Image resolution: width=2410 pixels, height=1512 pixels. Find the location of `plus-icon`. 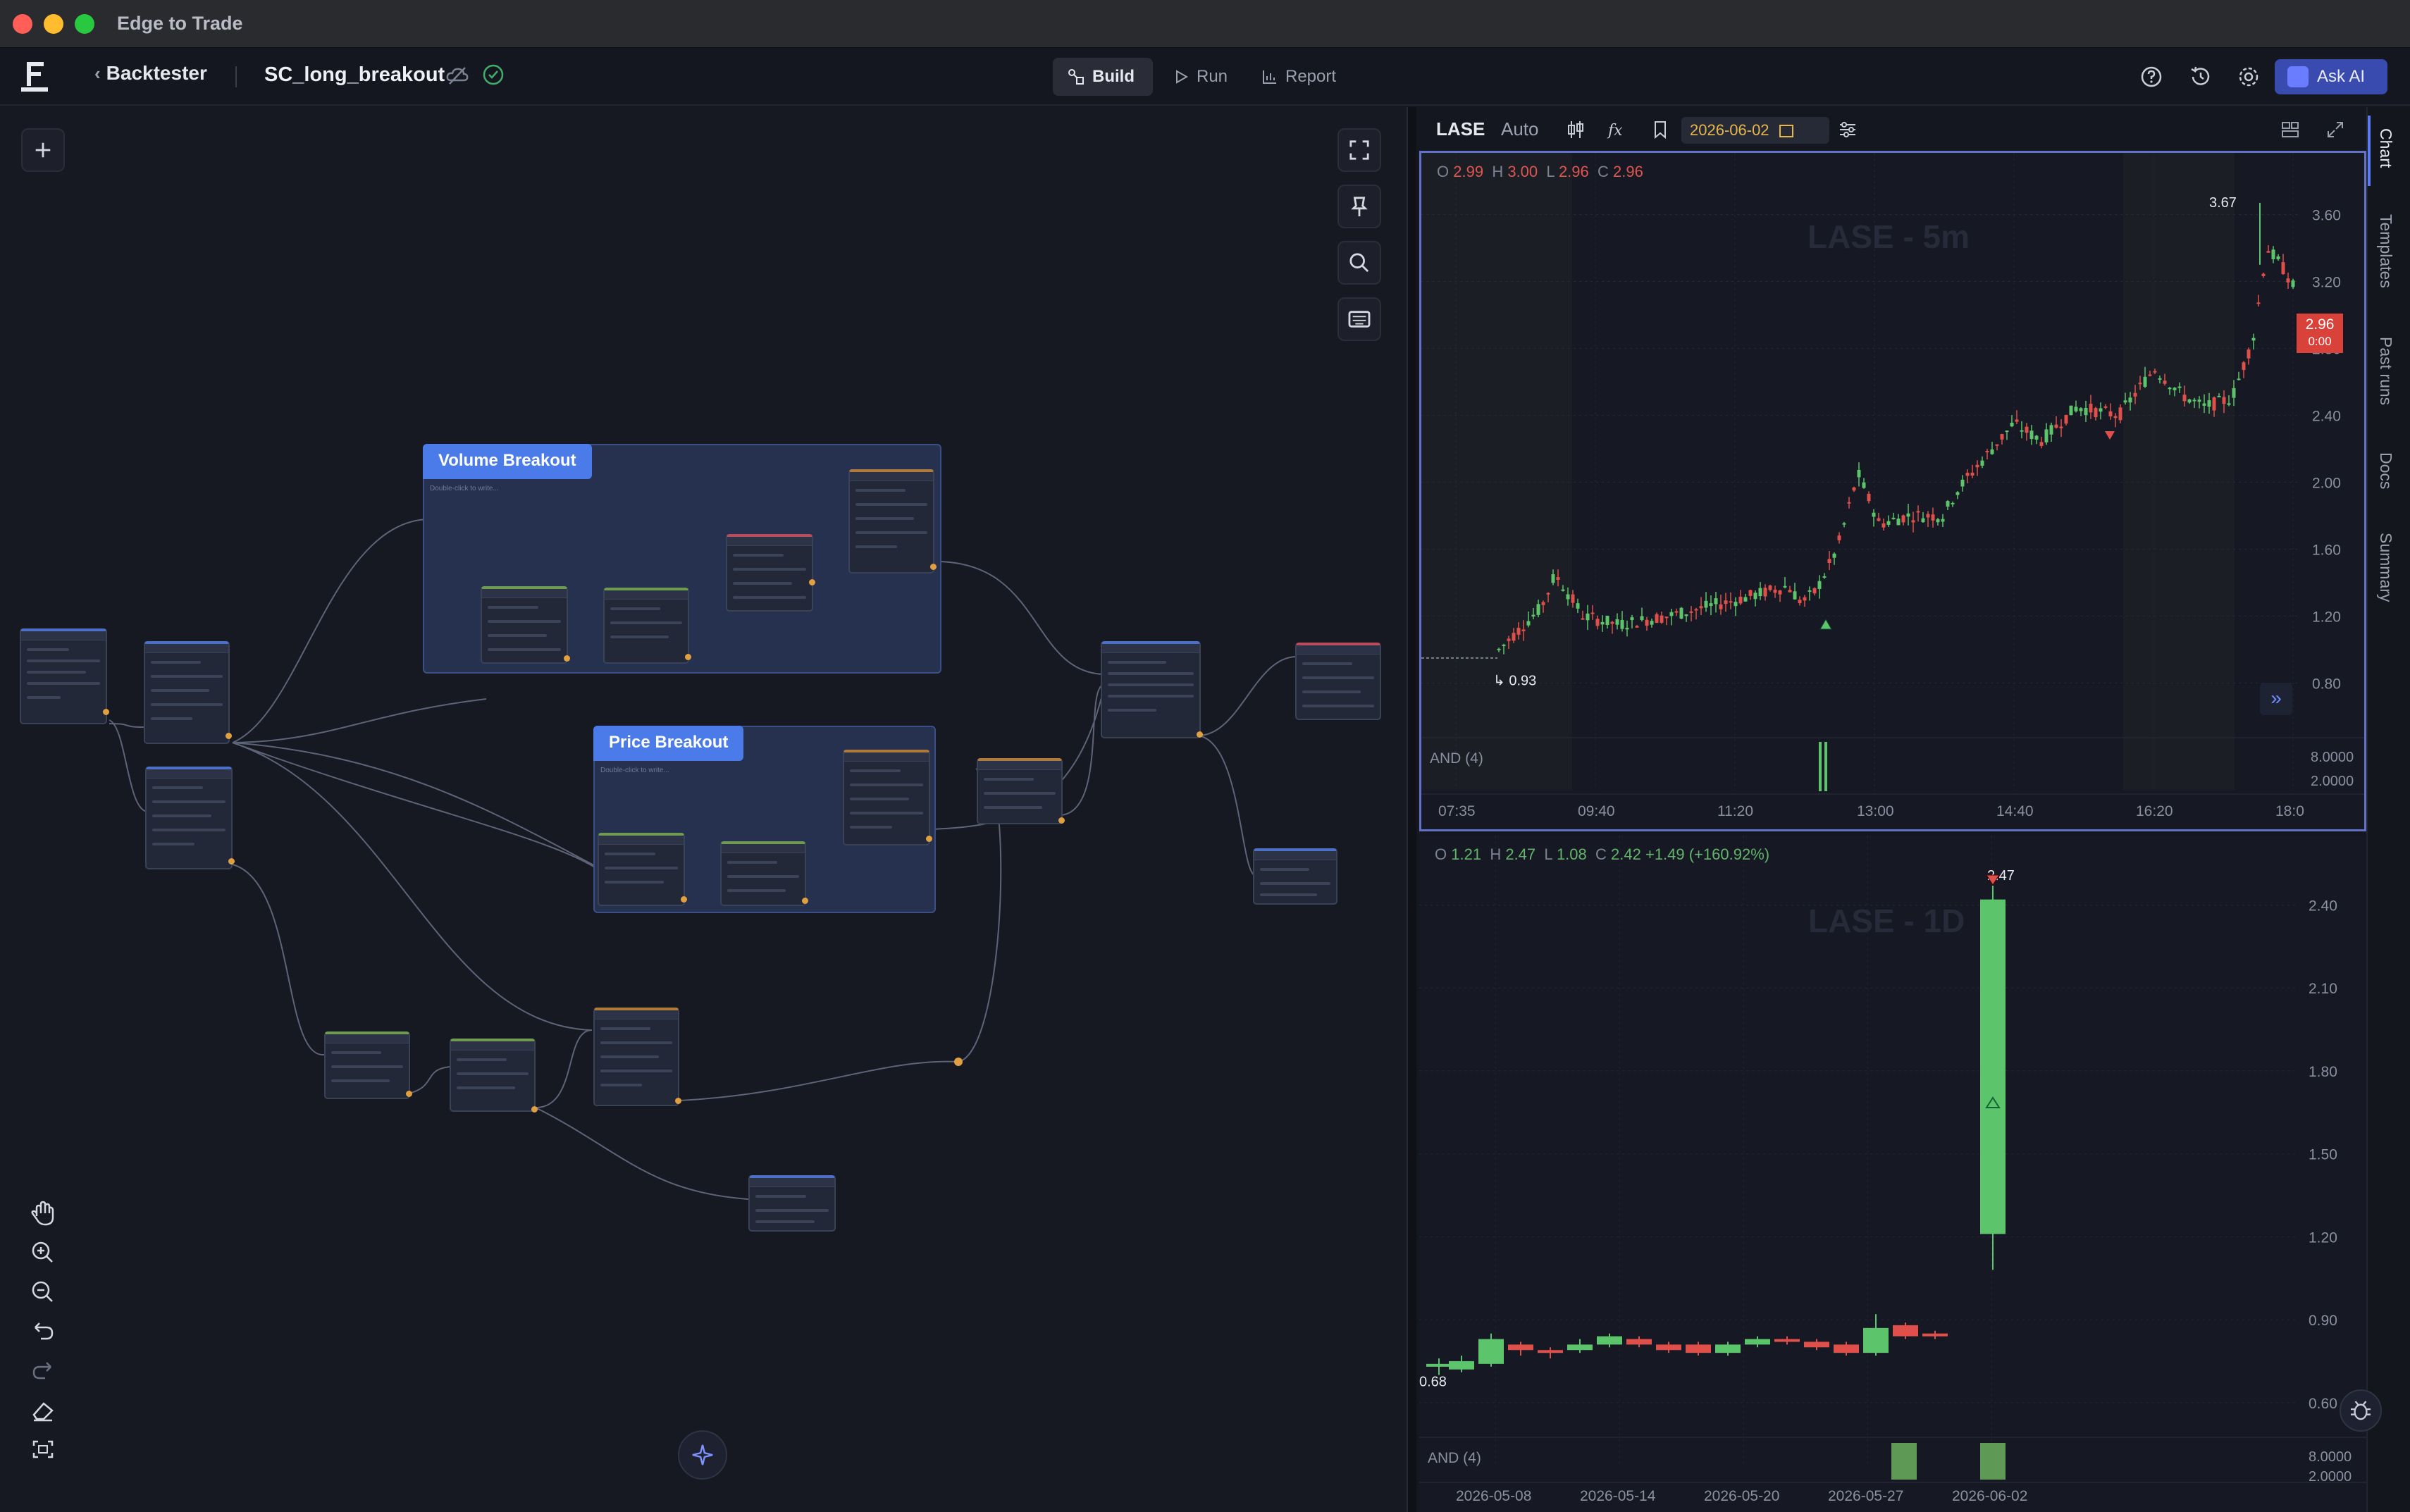

plus-icon is located at coordinates (43, 150).